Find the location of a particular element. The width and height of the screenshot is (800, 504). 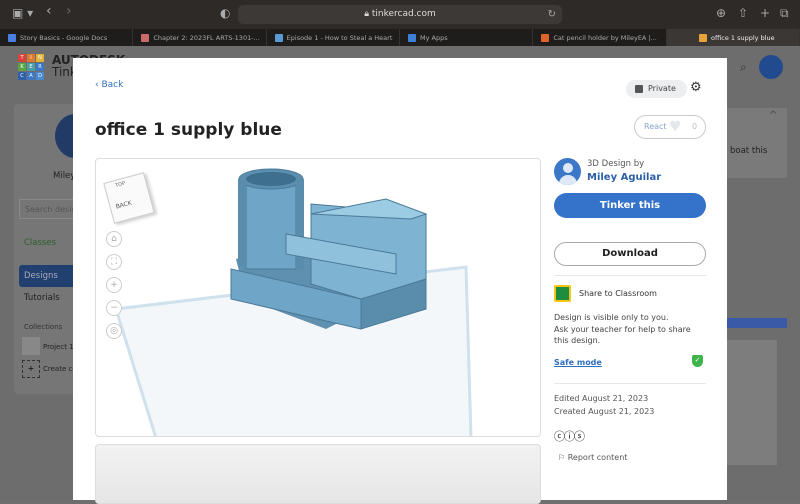

tinkercad-logo: TIN KER CAD is located at coordinates (31, 67).